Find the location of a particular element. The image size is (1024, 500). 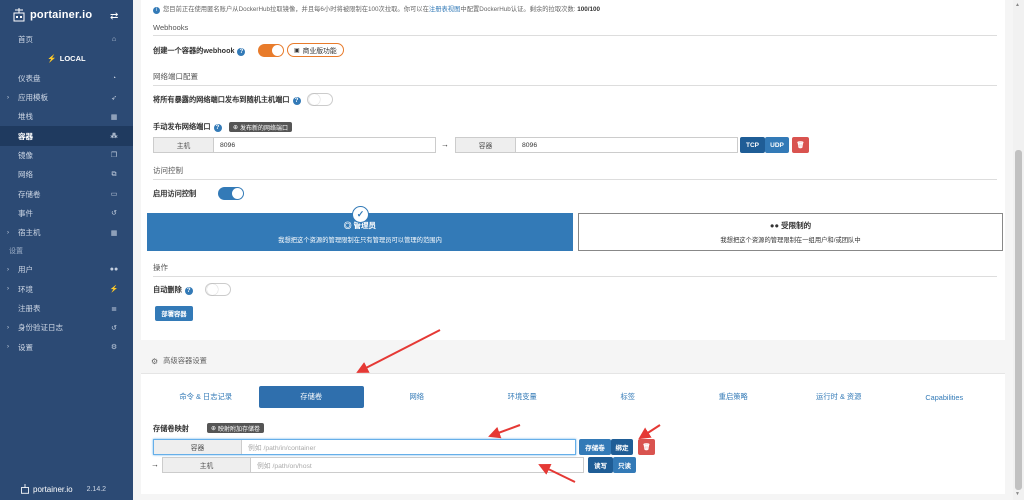

remove-volume-button: 🗑 is located at coordinates (646, 447).